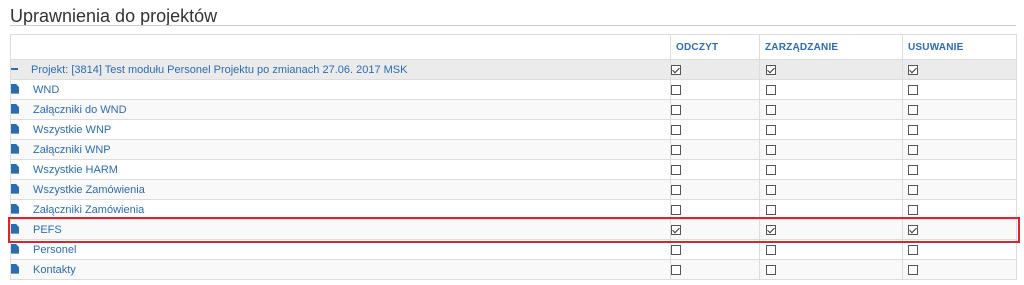 This screenshot has height=285, width=1024. Describe the element at coordinates (340, 109) in the screenshot. I see `item-name-cell: Załączniki do WND` at that location.